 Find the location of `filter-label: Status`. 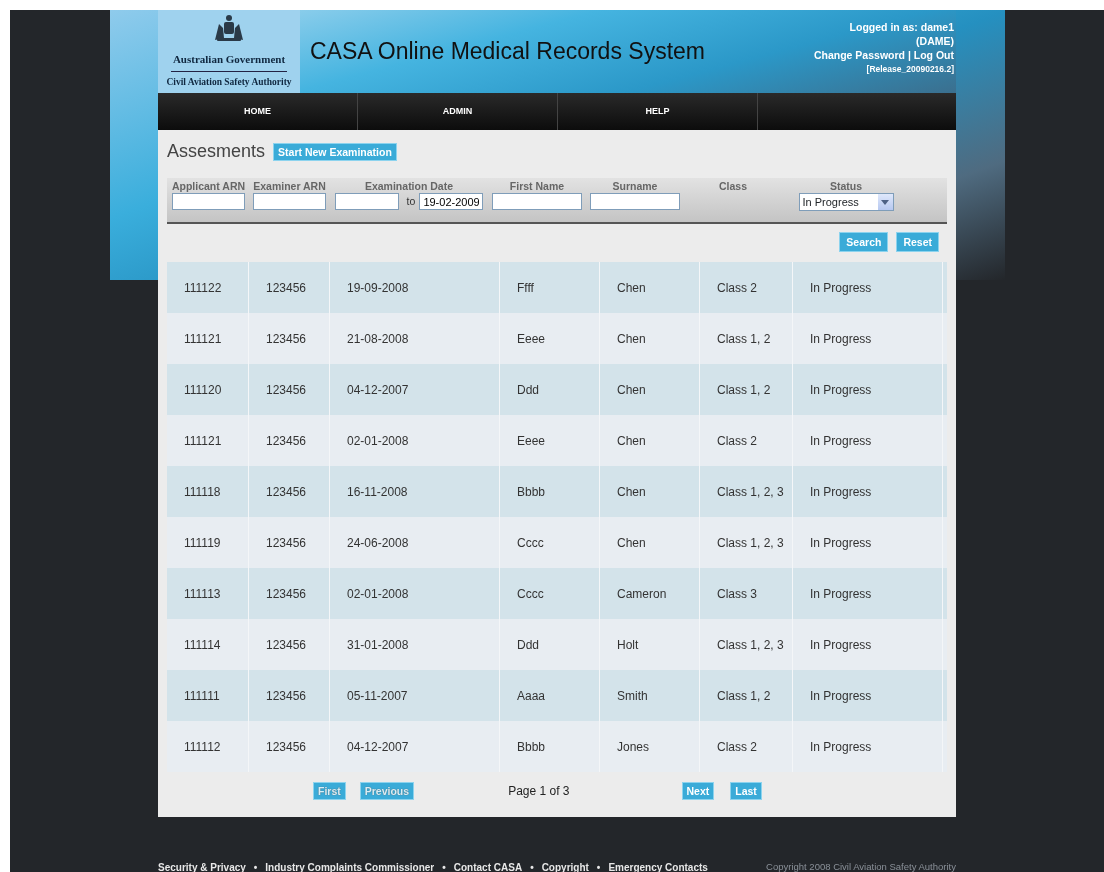

filter-label: Status is located at coordinates (846, 186).